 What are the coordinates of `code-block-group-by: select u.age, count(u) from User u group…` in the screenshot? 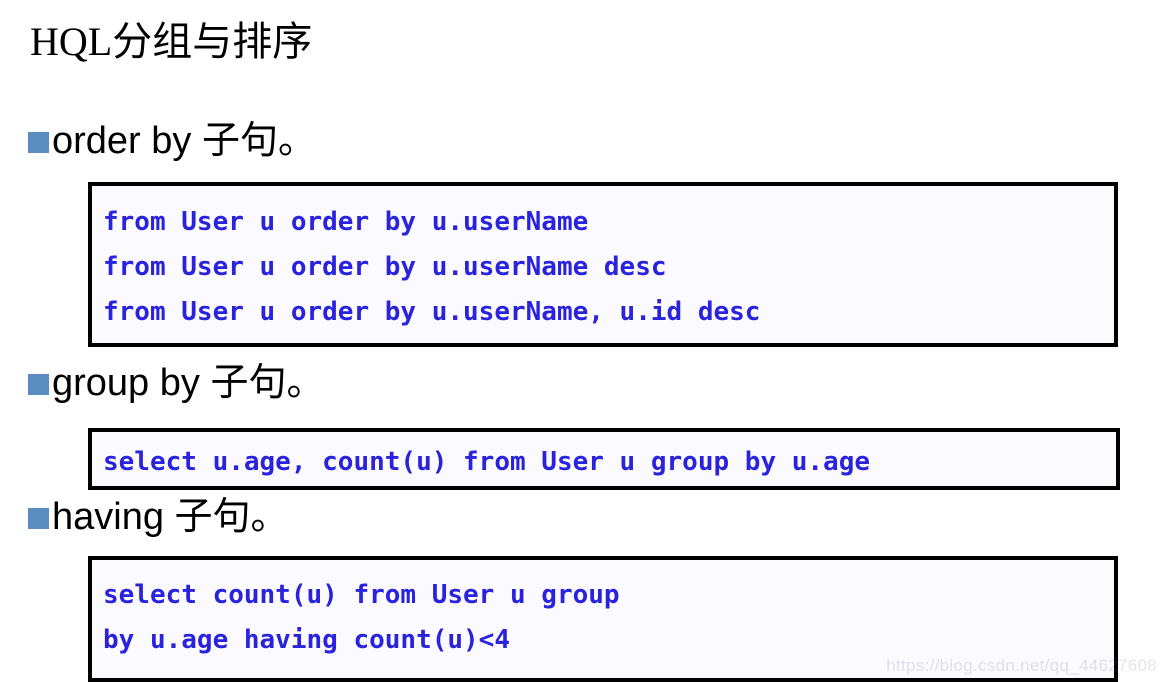 It's located at (604, 459).